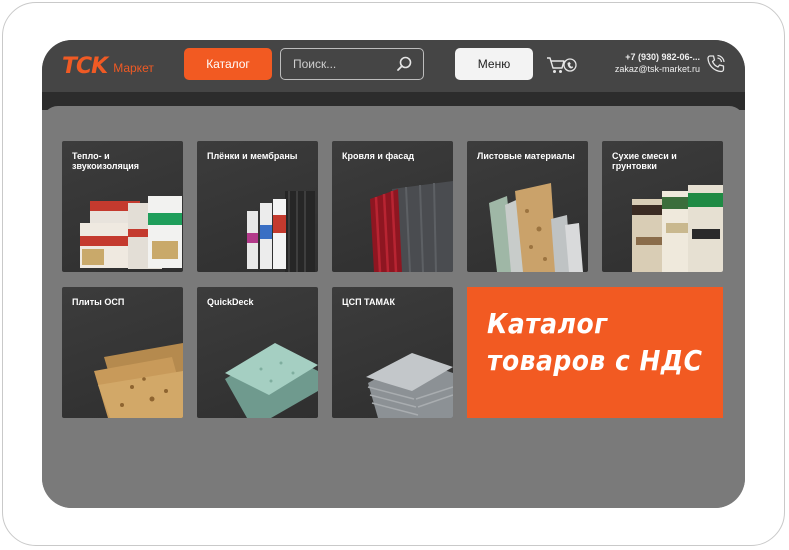 The height and width of the screenshot is (550, 789). I want to click on vat-catalog-banner: Каталог товаров с НДС, so click(595, 352).